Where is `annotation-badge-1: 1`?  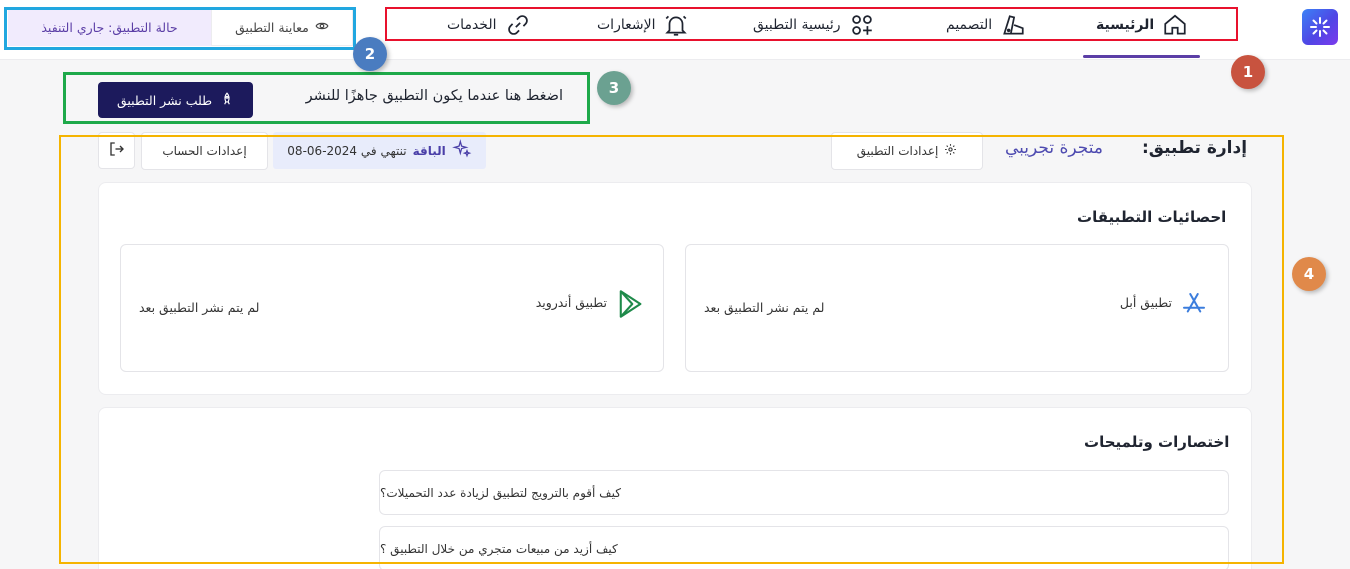
annotation-badge-1: 1 is located at coordinates (1248, 72).